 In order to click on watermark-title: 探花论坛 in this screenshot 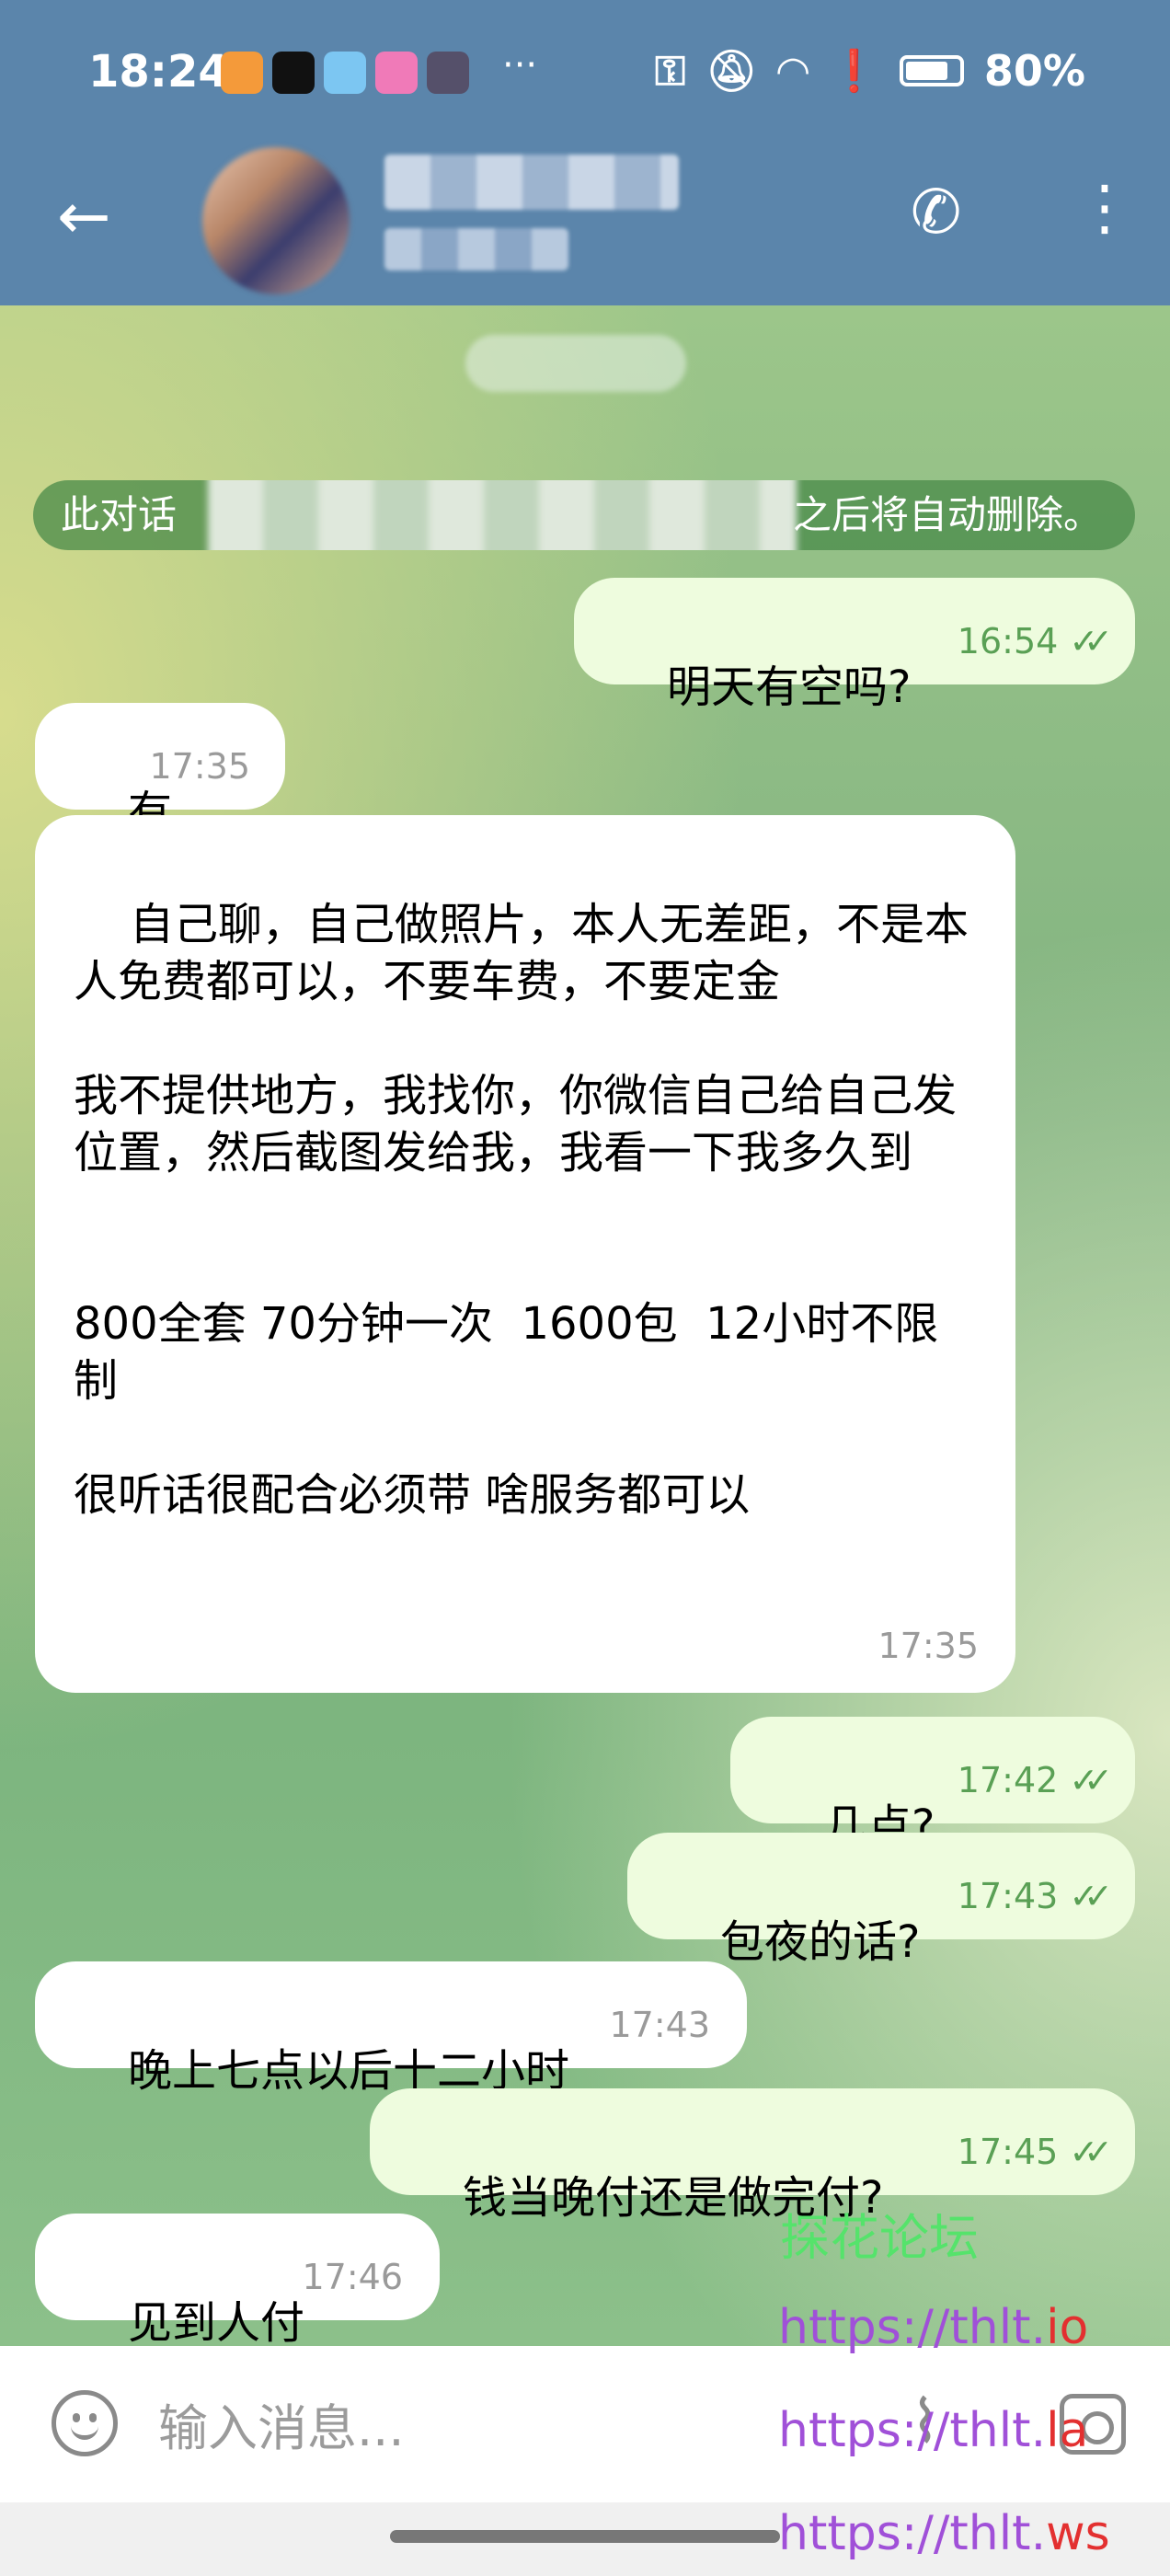, I will do `click(879, 2238)`.